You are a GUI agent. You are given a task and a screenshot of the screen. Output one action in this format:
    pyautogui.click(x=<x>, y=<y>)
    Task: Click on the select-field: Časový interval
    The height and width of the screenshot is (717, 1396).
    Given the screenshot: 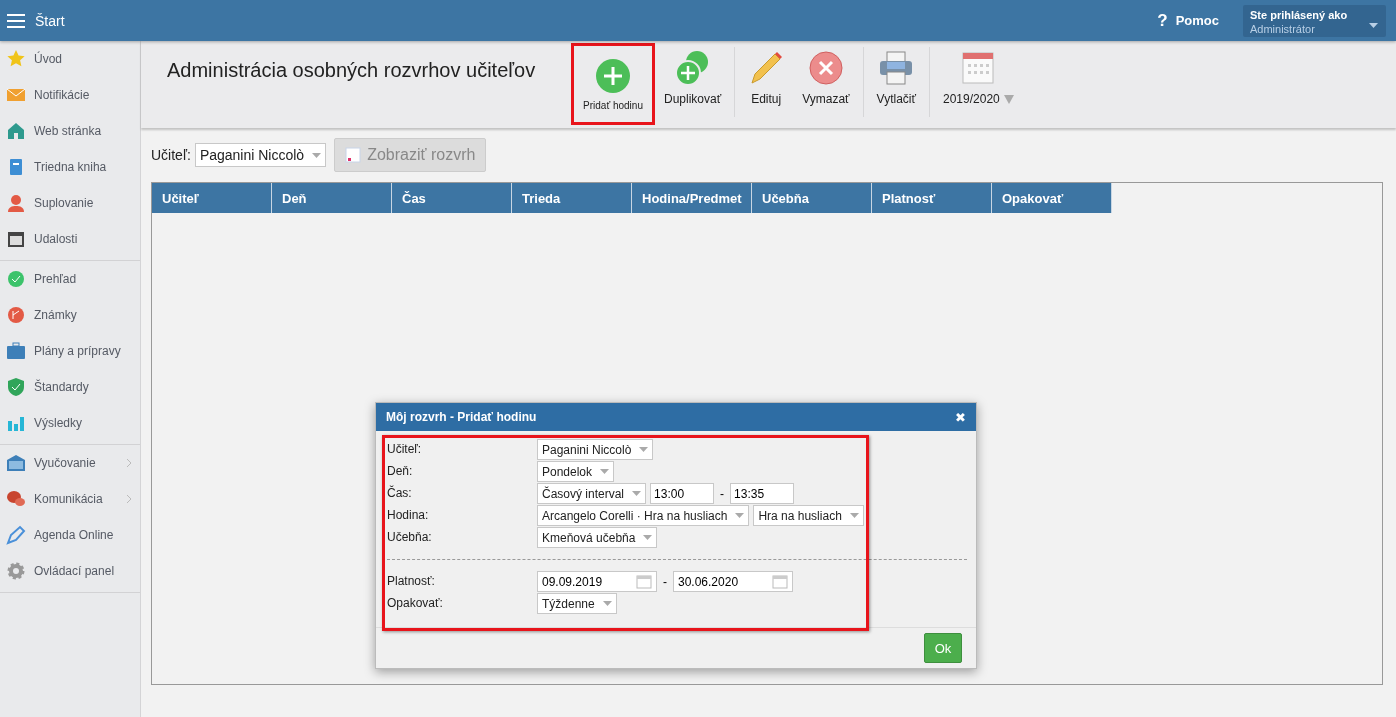 What is the action you would take?
    pyautogui.click(x=592, y=493)
    